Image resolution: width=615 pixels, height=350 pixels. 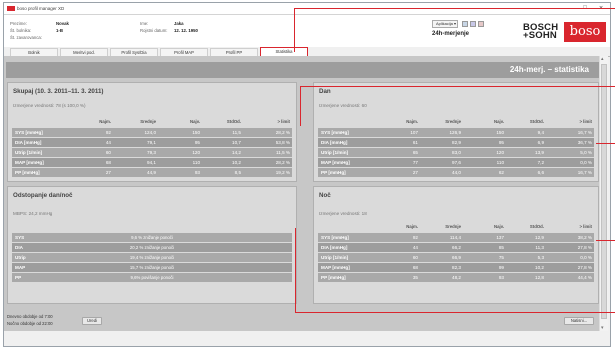 What do you see at coordinates (283, 121) in the screenshot?
I see `skupaj-col-header: > limit` at bounding box center [283, 121].